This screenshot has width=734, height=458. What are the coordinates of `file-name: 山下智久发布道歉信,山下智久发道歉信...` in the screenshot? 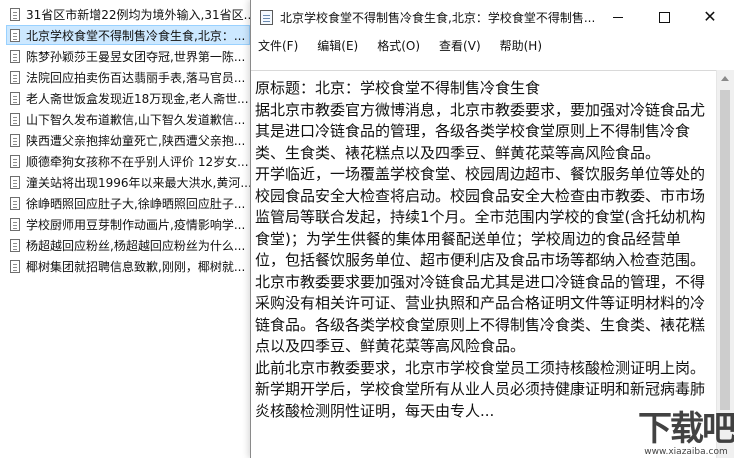 It's located at (136, 119).